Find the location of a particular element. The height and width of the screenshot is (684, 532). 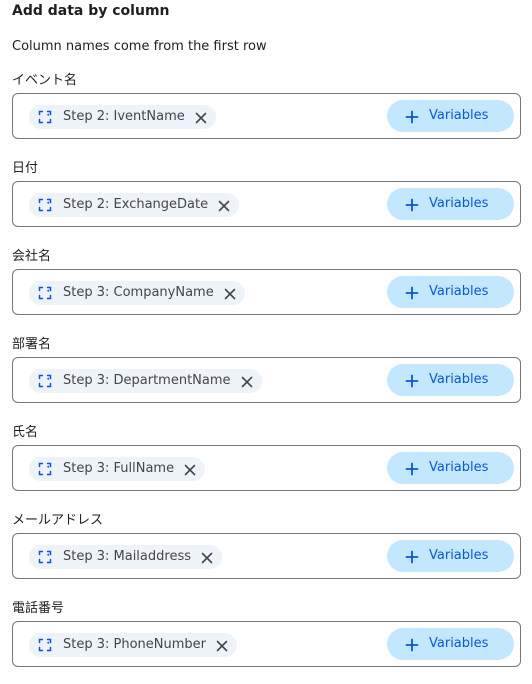

column-field: イベント名 Step 2: IventName Variables is located at coordinates (266, 107).